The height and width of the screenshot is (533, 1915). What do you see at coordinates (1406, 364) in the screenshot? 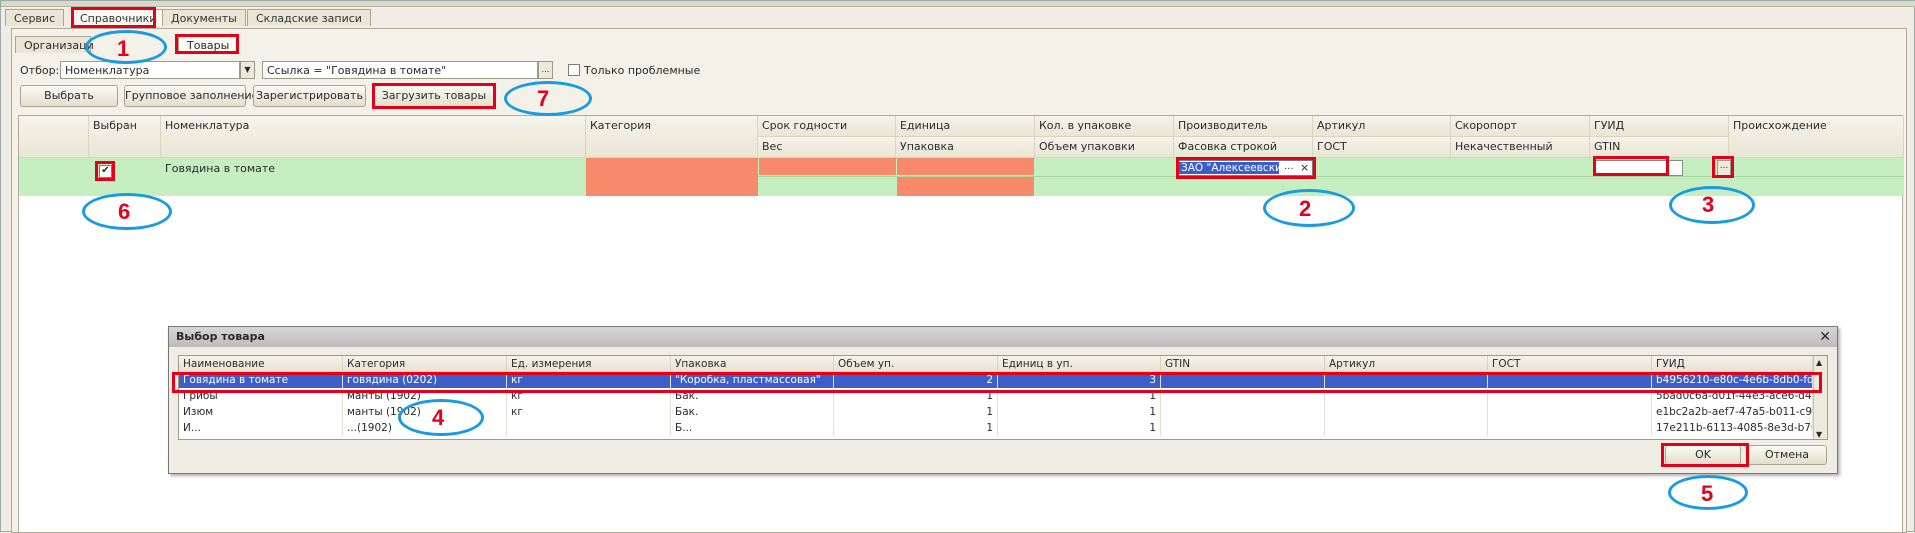
I see `col-article: Артикул` at bounding box center [1406, 364].